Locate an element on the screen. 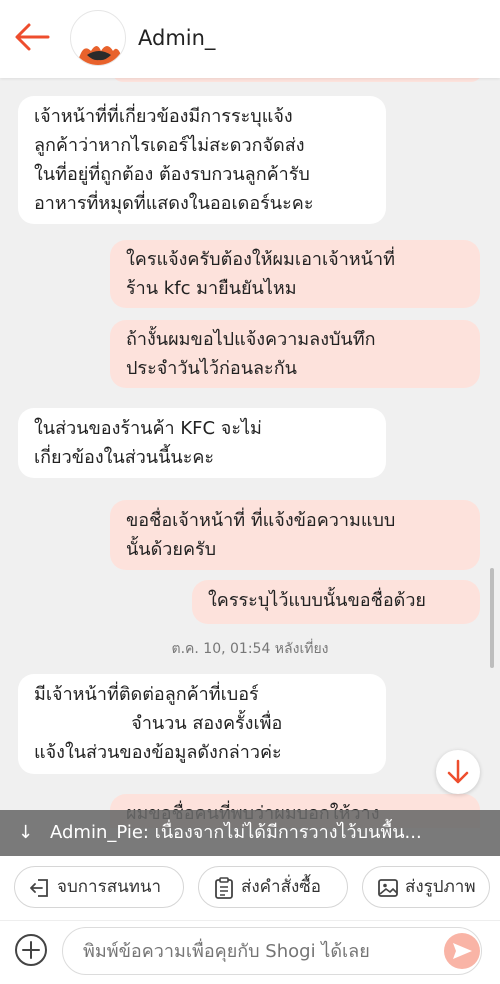 This screenshot has width=500, height=984. send-icon is located at coordinates (462, 951).